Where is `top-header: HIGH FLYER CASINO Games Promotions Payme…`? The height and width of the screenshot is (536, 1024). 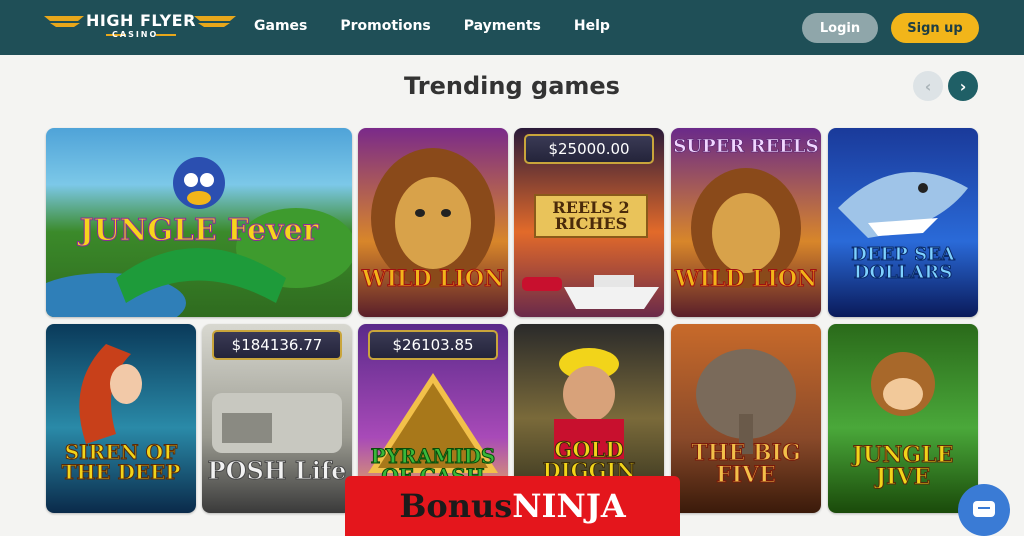
top-header: HIGH FLYER CASINO Games Promotions Payme… is located at coordinates (512, 27).